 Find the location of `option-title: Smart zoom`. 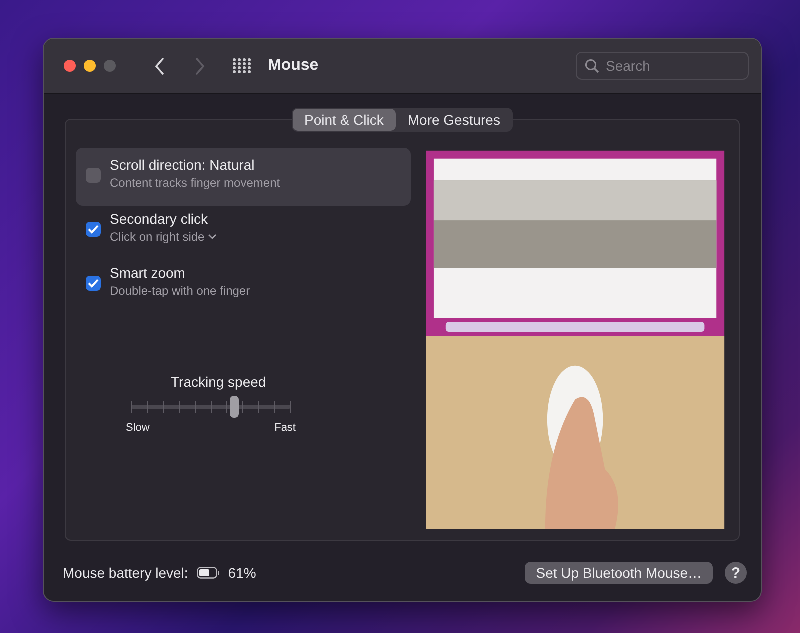

option-title: Smart zoom is located at coordinates (148, 273).